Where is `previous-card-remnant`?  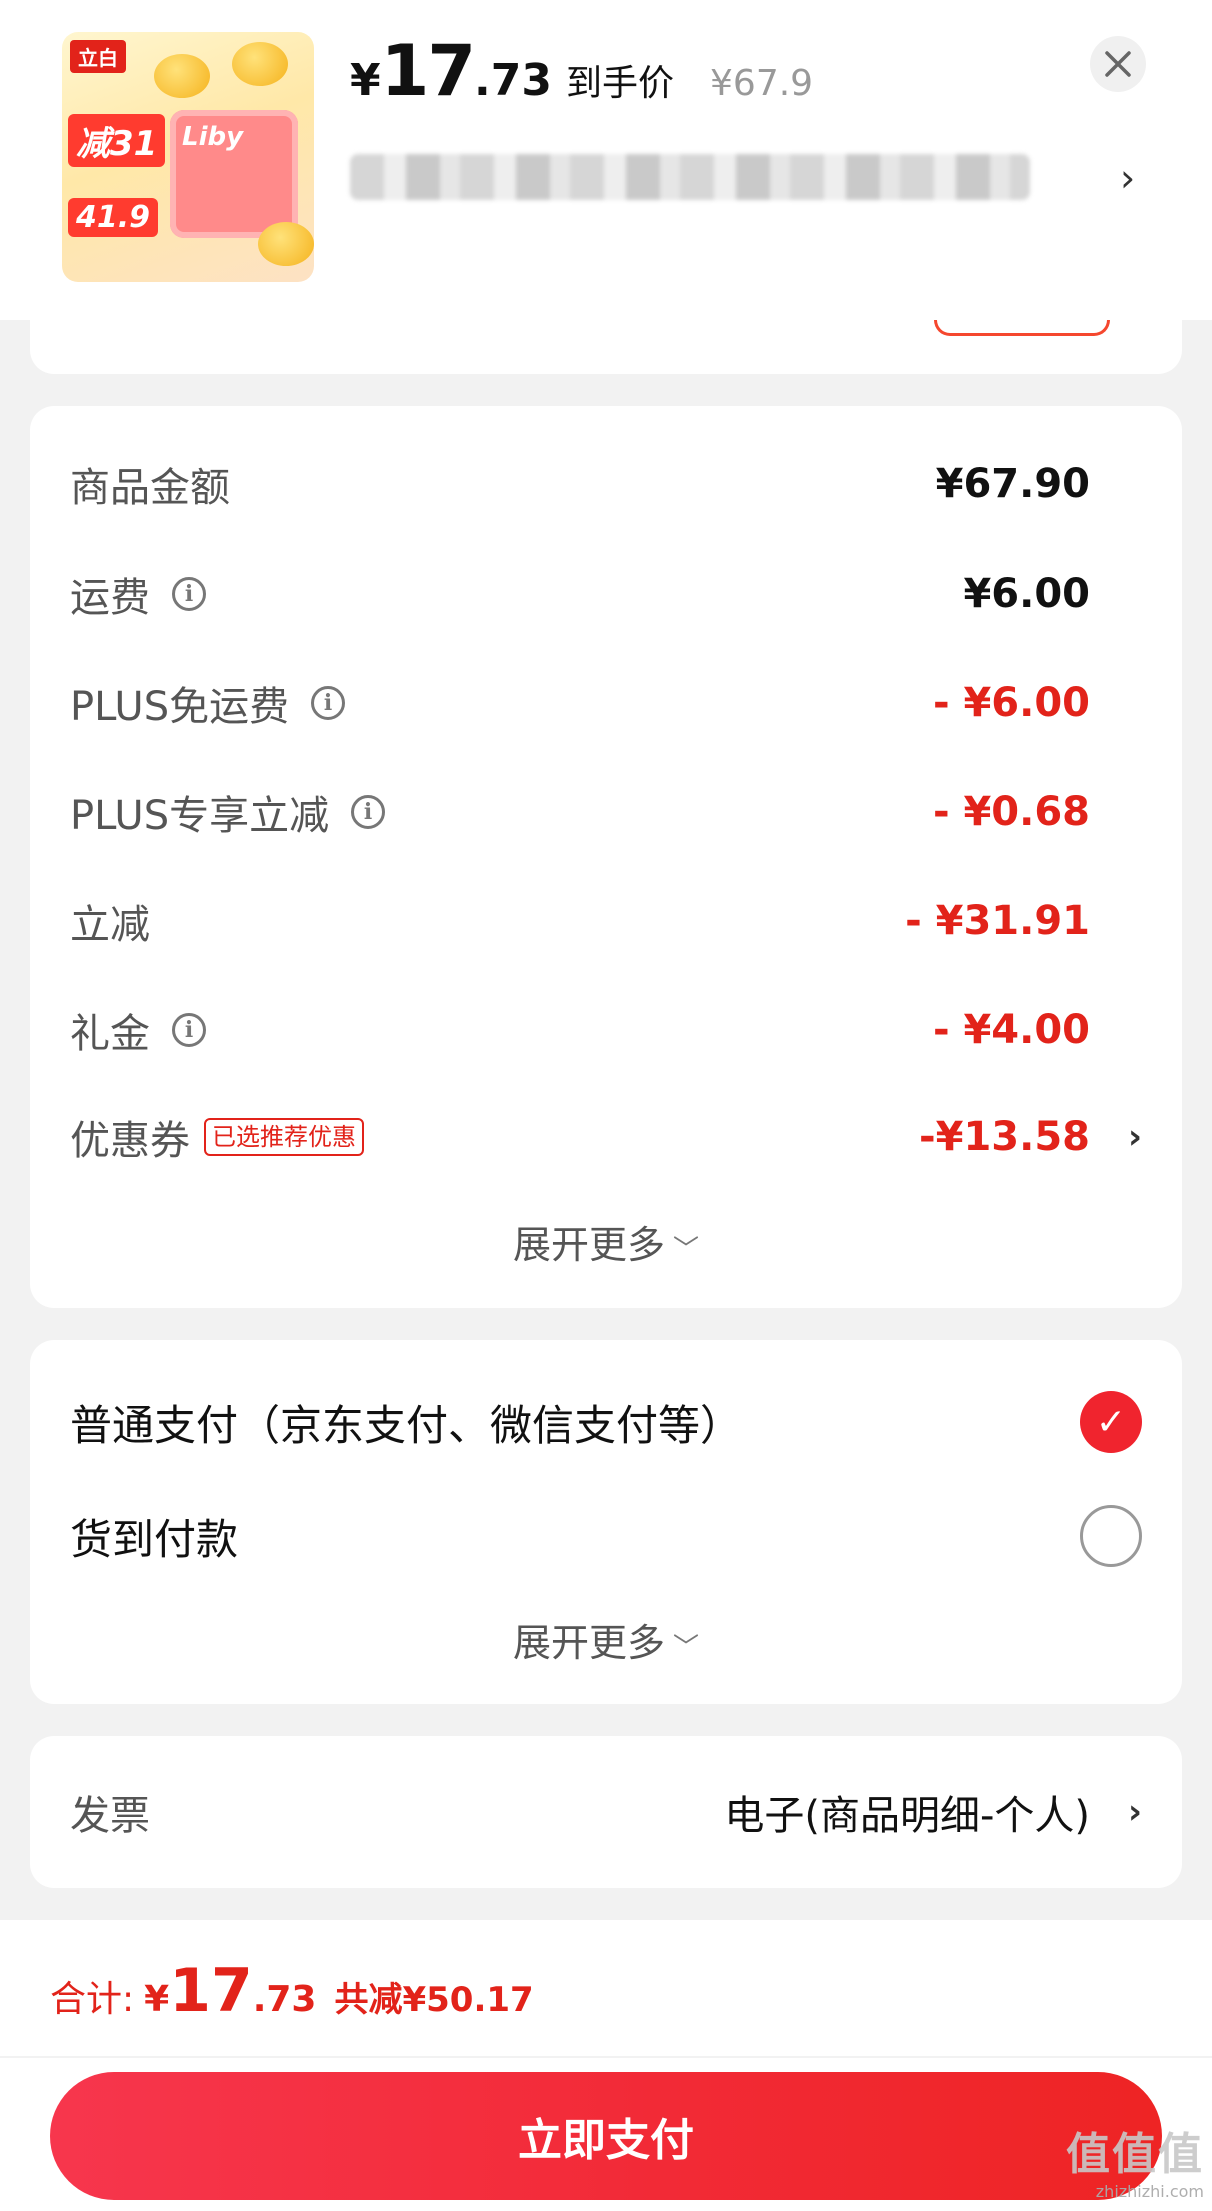
previous-card-remnant is located at coordinates (606, 347).